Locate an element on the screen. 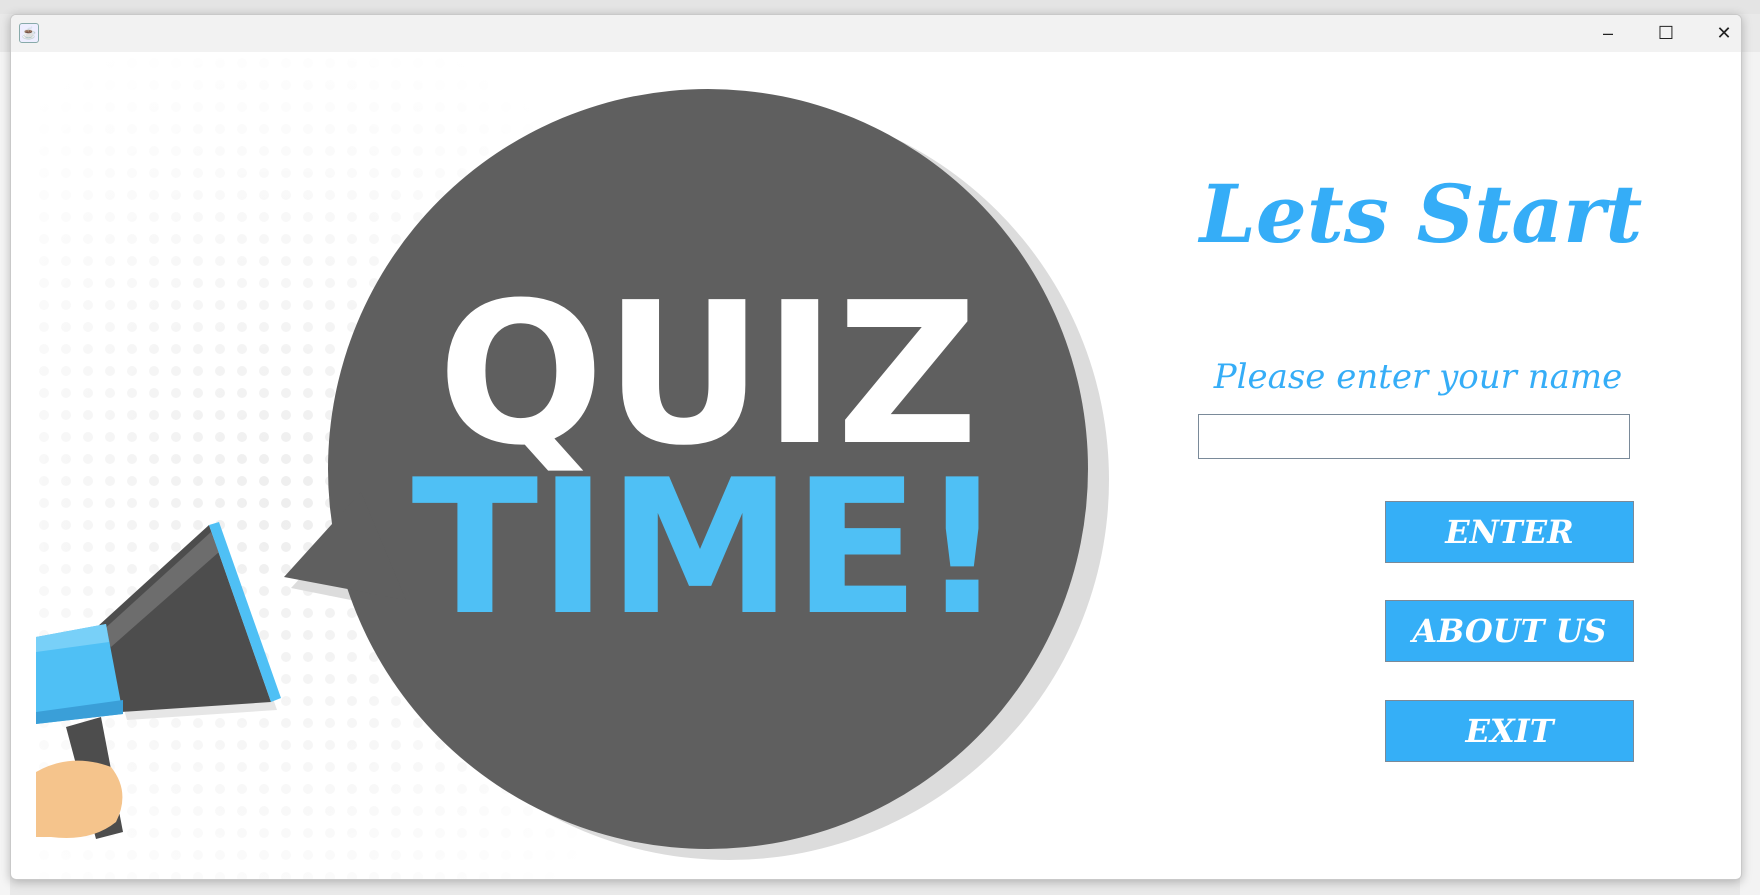  name-prompt-label: Please enter your name is located at coordinates (1418, 377).